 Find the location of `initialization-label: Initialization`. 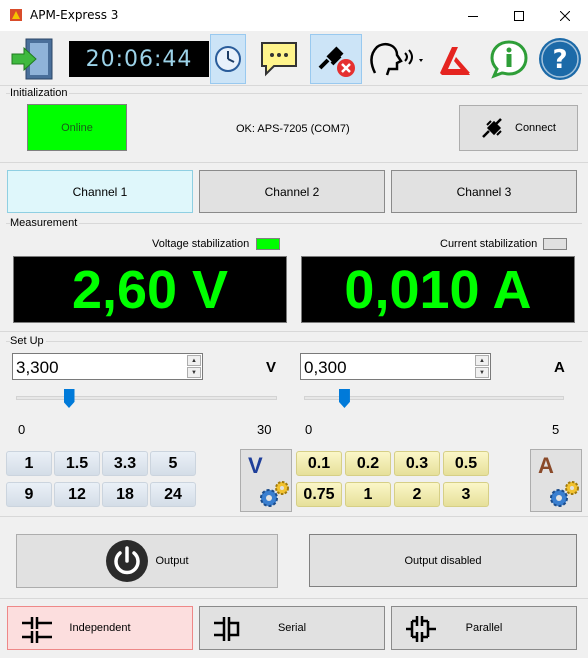

initialization-label: Initialization is located at coordinates (40, 93).